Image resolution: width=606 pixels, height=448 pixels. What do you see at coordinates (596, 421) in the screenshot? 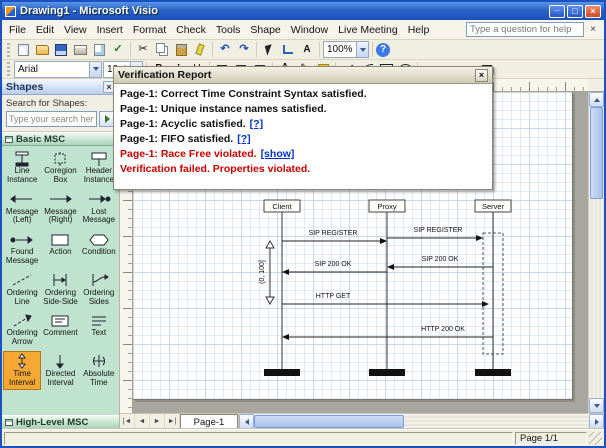
I see `scroll-right-button` at bounding box center [596, 421].